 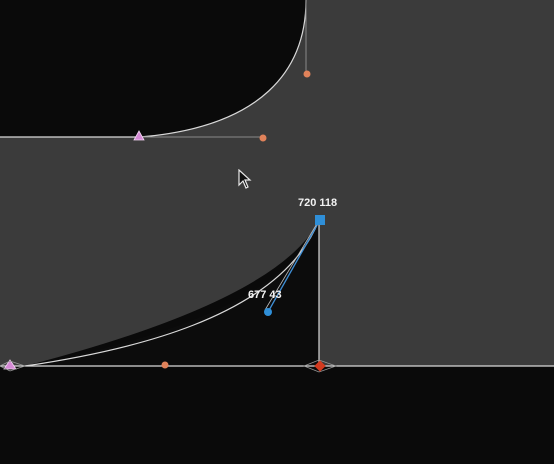 I want to click on top-offcurve-handle, so click(x=307, y=74).